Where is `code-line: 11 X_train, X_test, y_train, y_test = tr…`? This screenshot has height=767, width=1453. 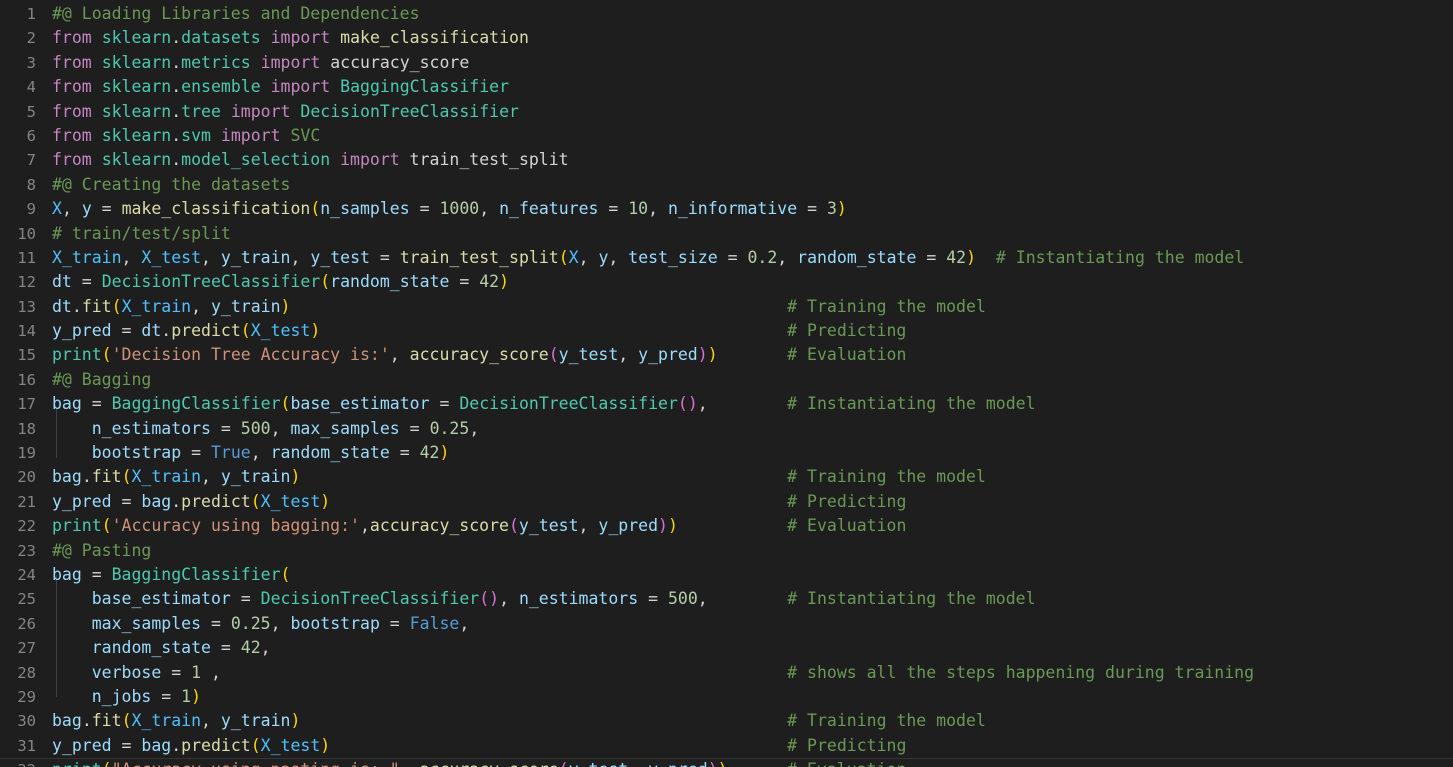
code-line: 11 X_train, X_test, y_train, y_test = tr… is located at coordinates (726, 258).